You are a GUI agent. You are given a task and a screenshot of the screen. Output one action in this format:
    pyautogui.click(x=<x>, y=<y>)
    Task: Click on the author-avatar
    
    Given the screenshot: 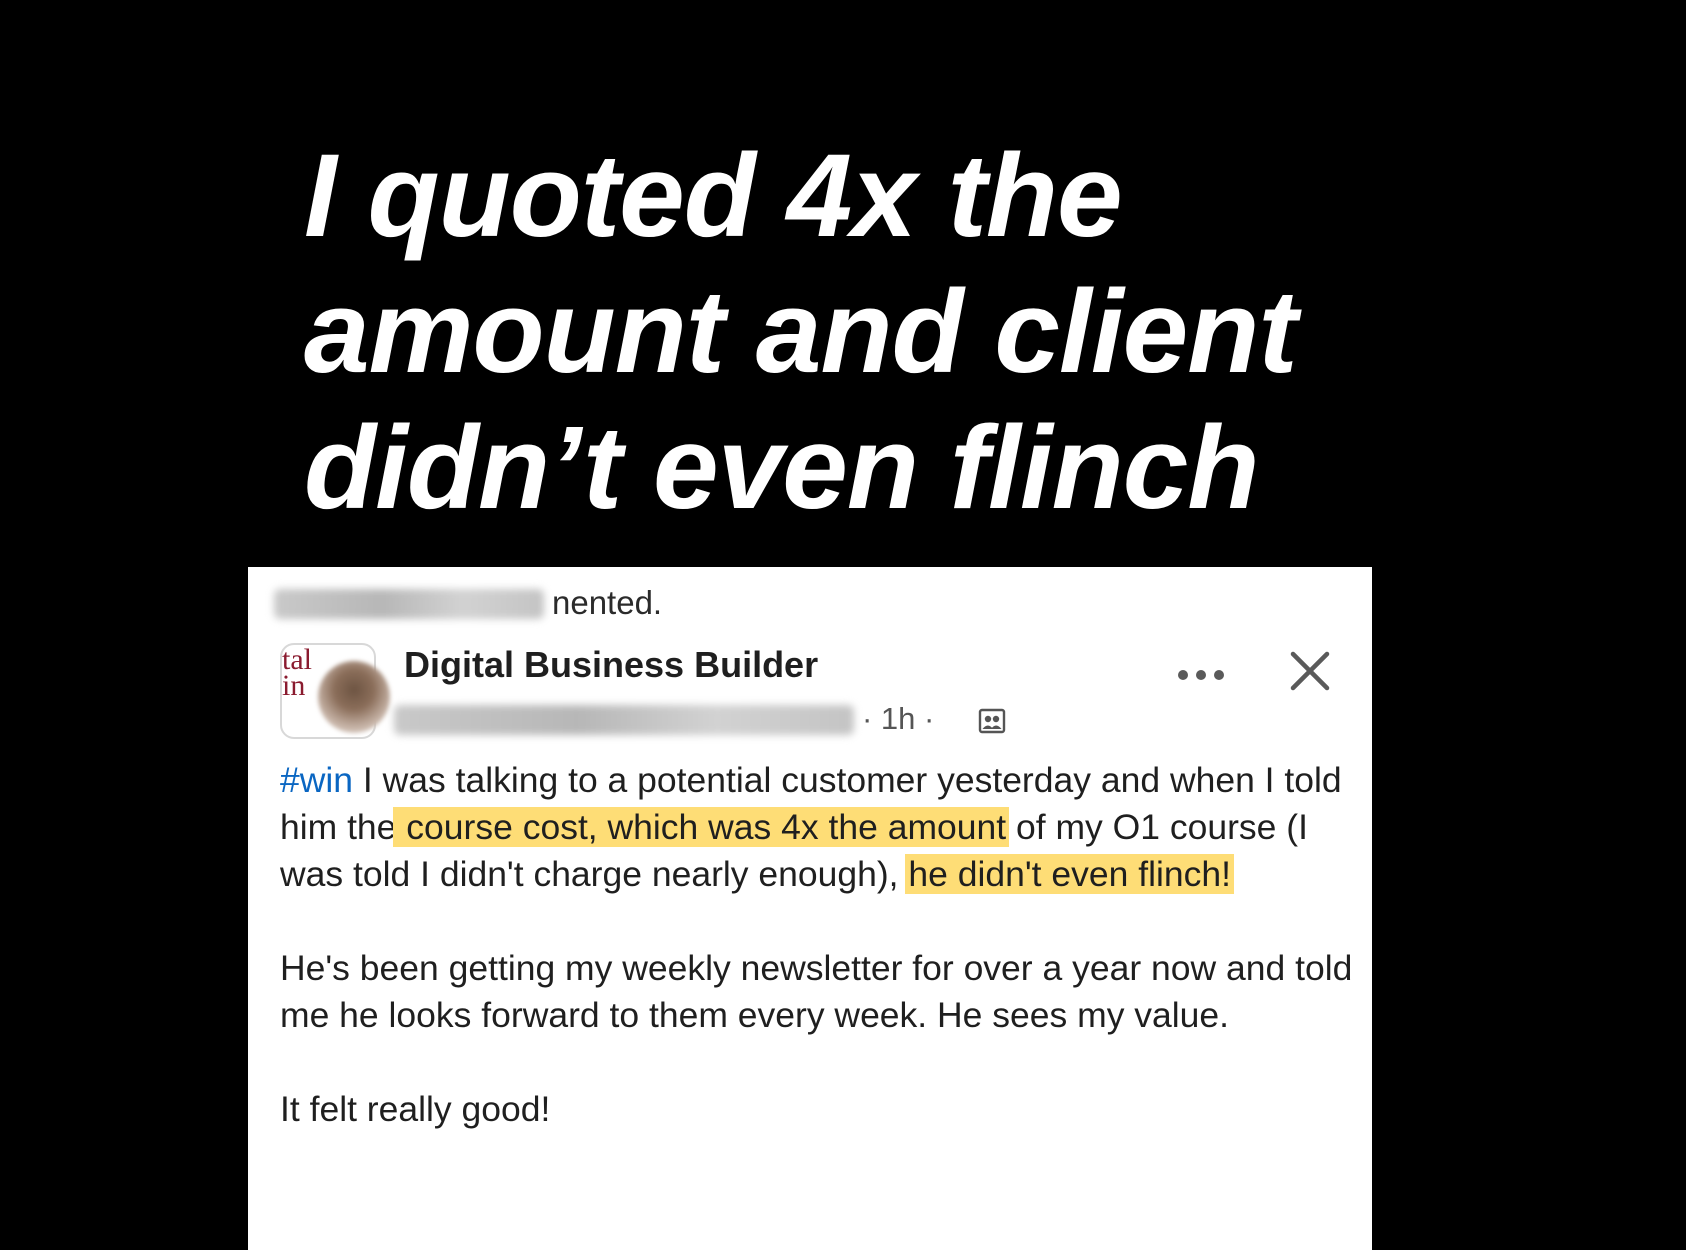 What is the action you would take?
    pyautogui.click(x=354, y=697)
    